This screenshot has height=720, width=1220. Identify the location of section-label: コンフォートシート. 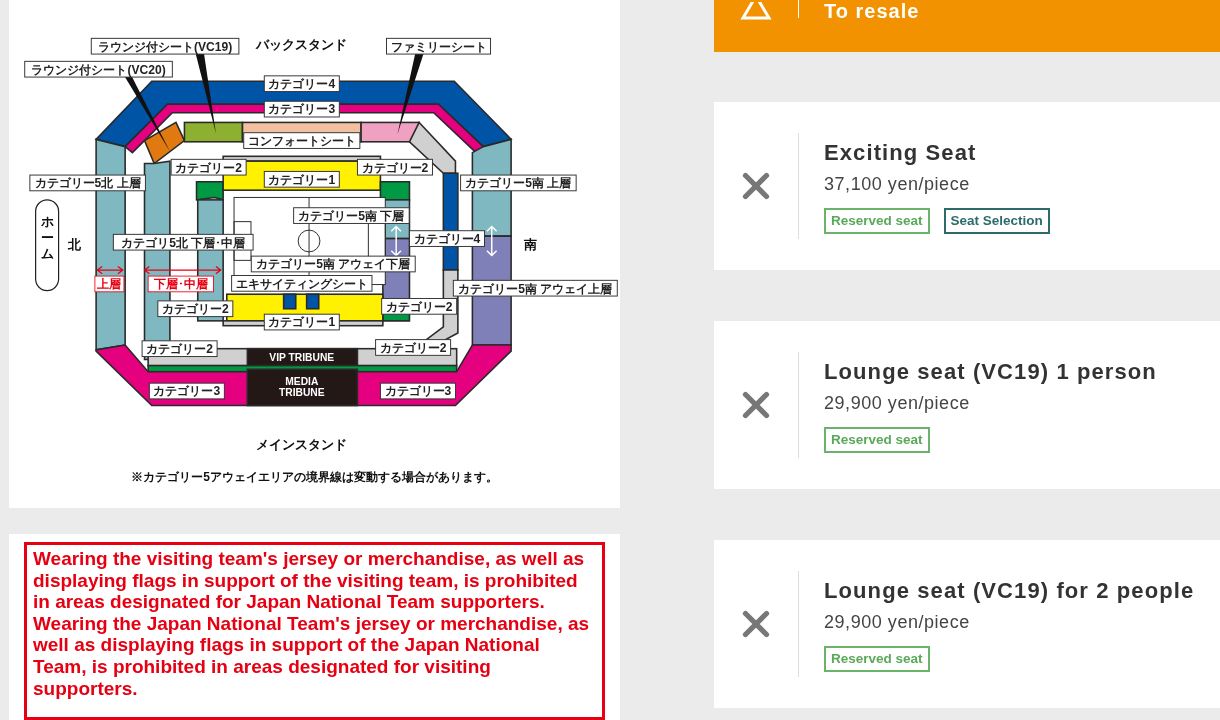
(302, 140).